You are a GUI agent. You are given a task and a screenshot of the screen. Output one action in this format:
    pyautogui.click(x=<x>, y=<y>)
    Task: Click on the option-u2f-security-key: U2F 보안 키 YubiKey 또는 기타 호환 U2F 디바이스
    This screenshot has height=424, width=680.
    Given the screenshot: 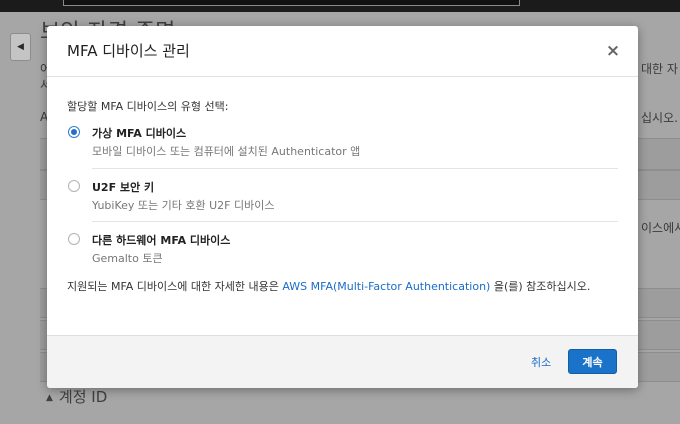 What is the action you would take?
    pyautogui.click(x=342, y=201)
    